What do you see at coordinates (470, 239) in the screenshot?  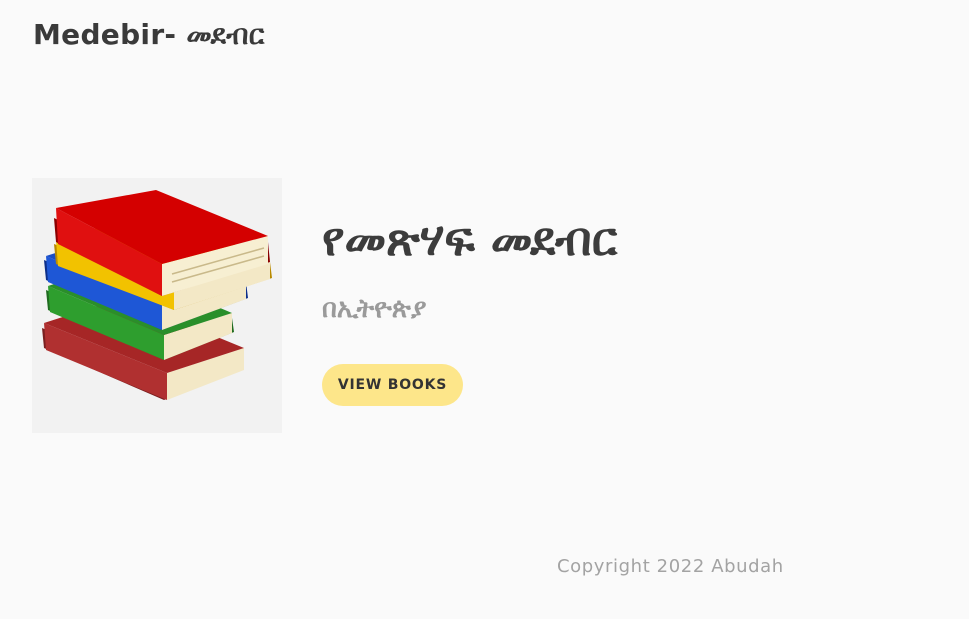 I see `hero-title: የመጽሃፍ መደብር` at bounding box center [470, 239].